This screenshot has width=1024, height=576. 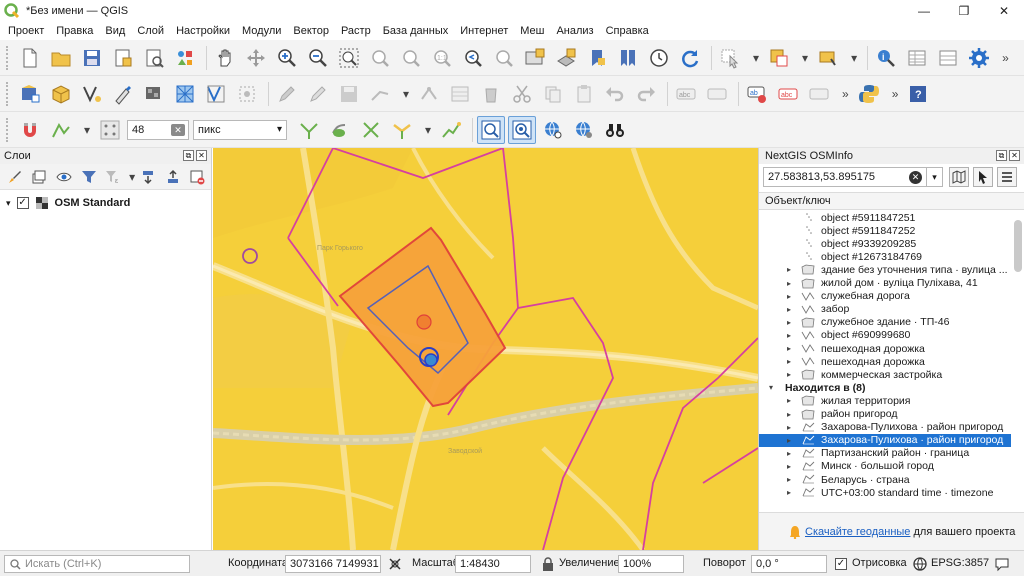 What do you see at coordinates (553, 130) in the screenshot?
I see `quickmapservices-button` at bounding box center [553, 130].